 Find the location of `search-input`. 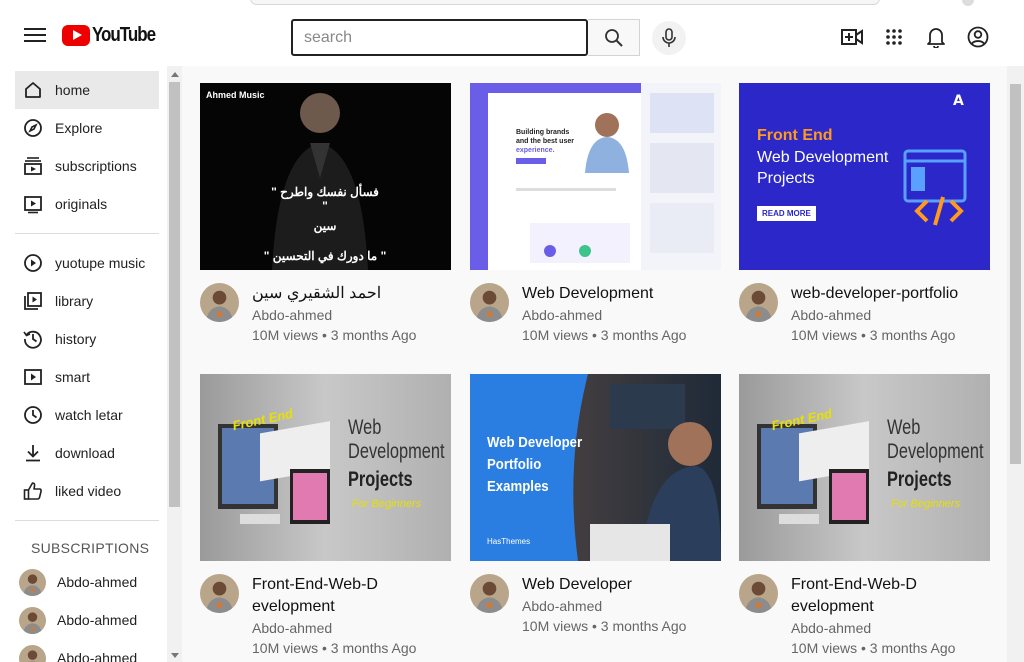

search-input is located at coordinates (439, 37).